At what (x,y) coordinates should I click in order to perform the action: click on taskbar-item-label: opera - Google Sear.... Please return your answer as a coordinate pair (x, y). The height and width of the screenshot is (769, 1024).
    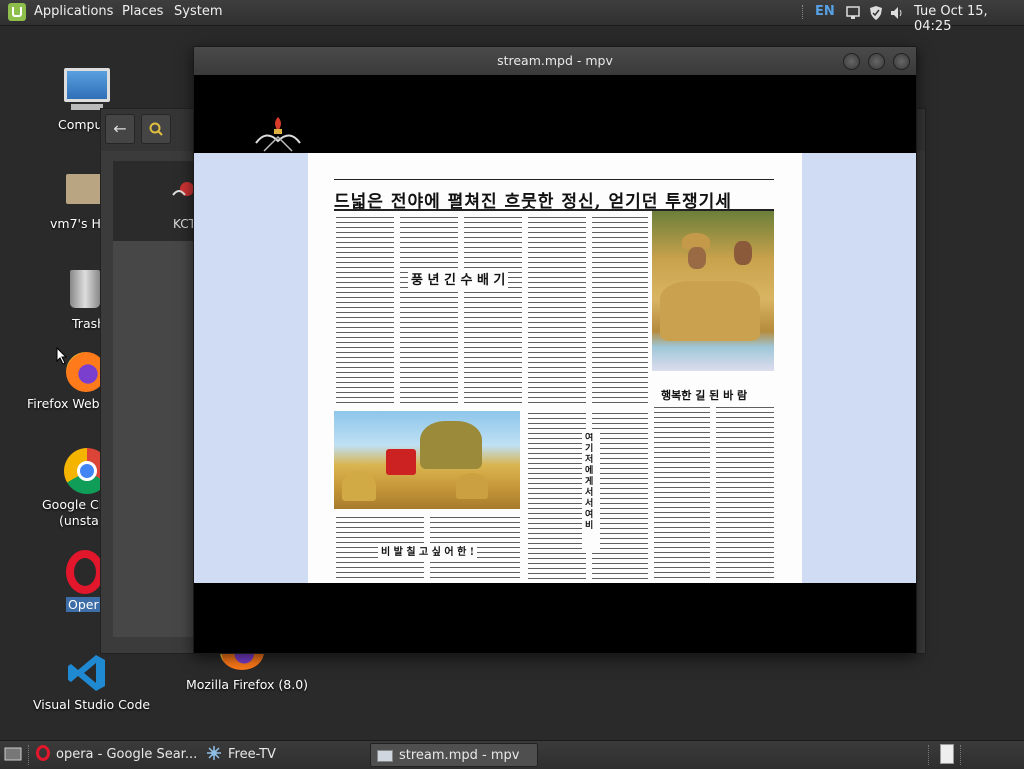
    Looking at the image, I should click on (127, 754).